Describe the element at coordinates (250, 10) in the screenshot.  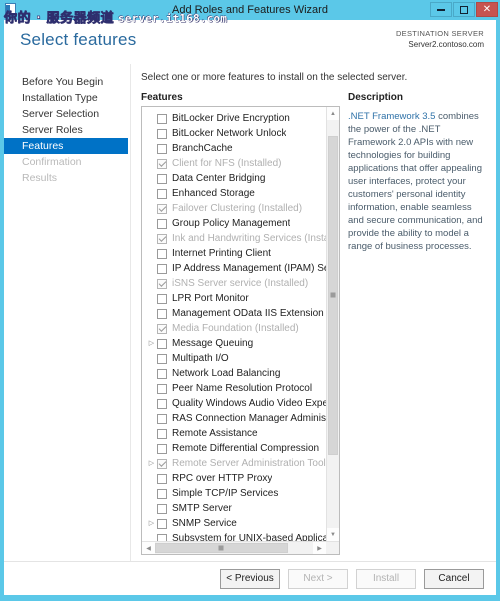
I see `window-title: Add Roles and Features Wizard` at that location.